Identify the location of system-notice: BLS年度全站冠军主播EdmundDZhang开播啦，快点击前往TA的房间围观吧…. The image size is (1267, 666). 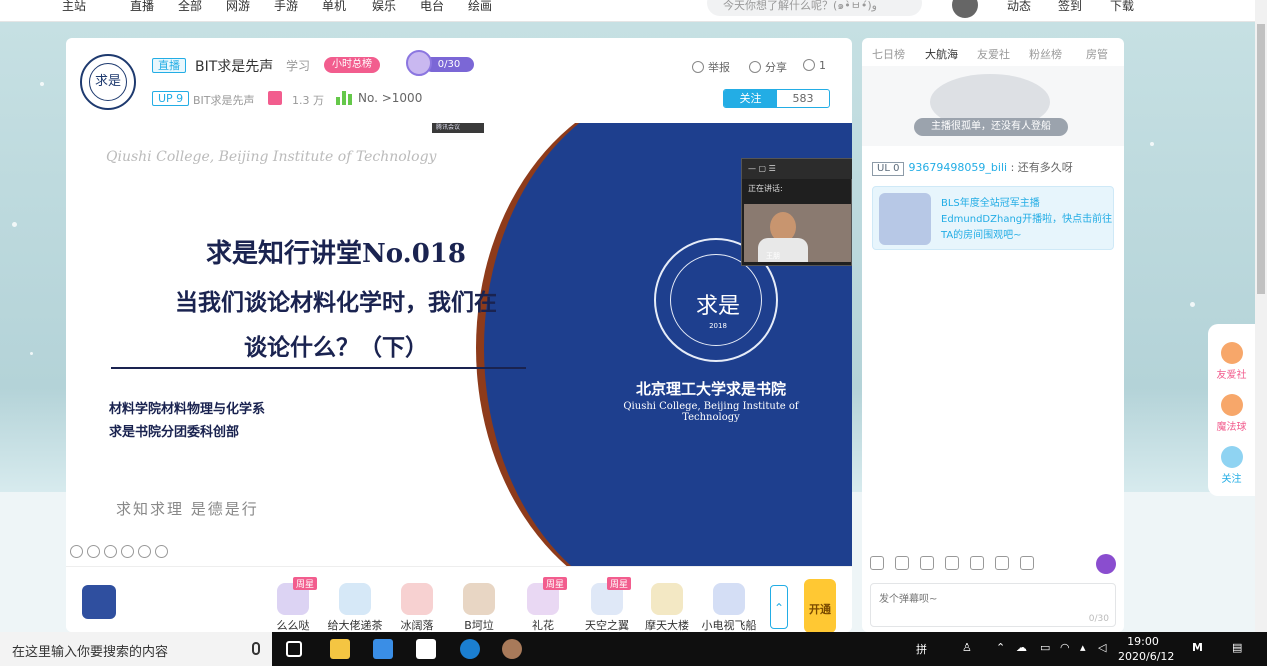
(993, 218).